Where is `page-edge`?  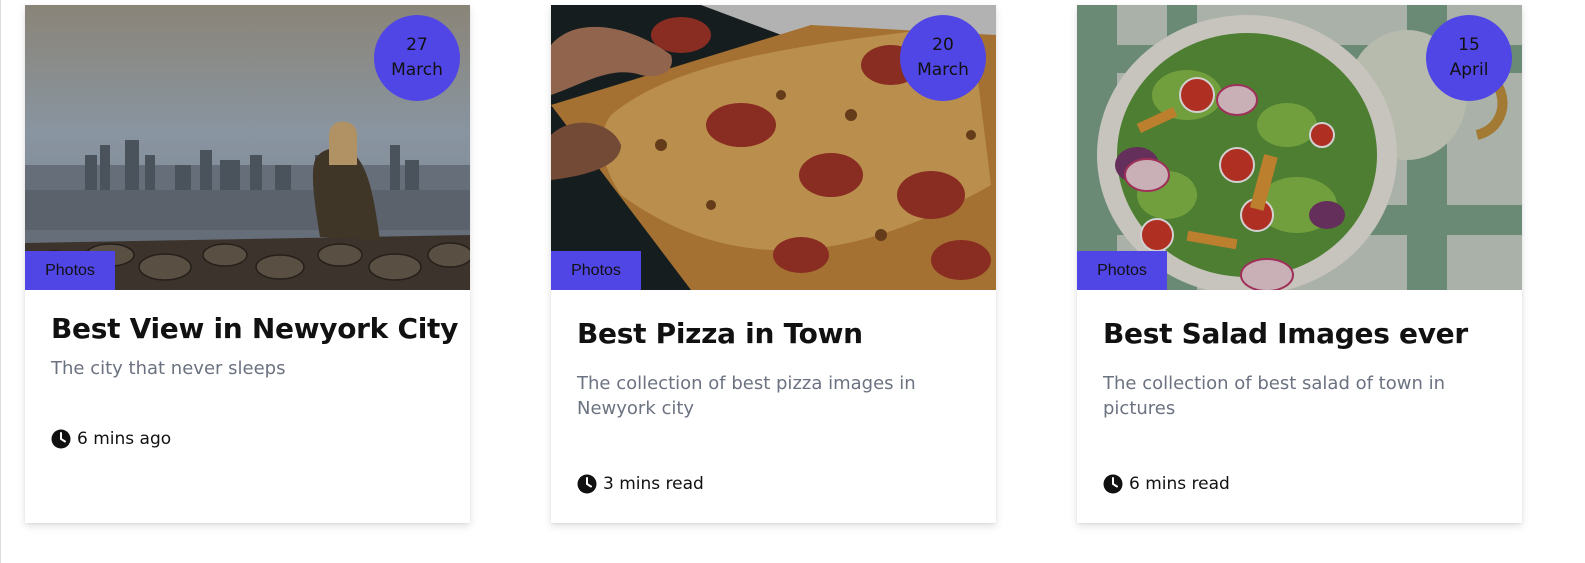 page-edge is located at coordinates (0, 281).